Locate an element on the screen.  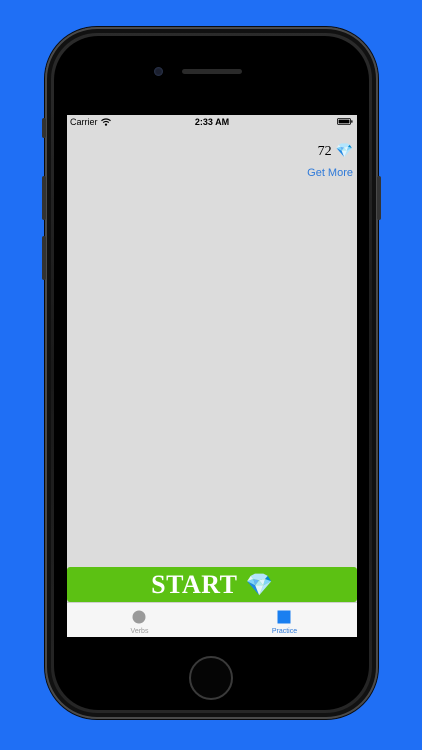
tab-practice-label: Practice is located at coordinates (284, 631).